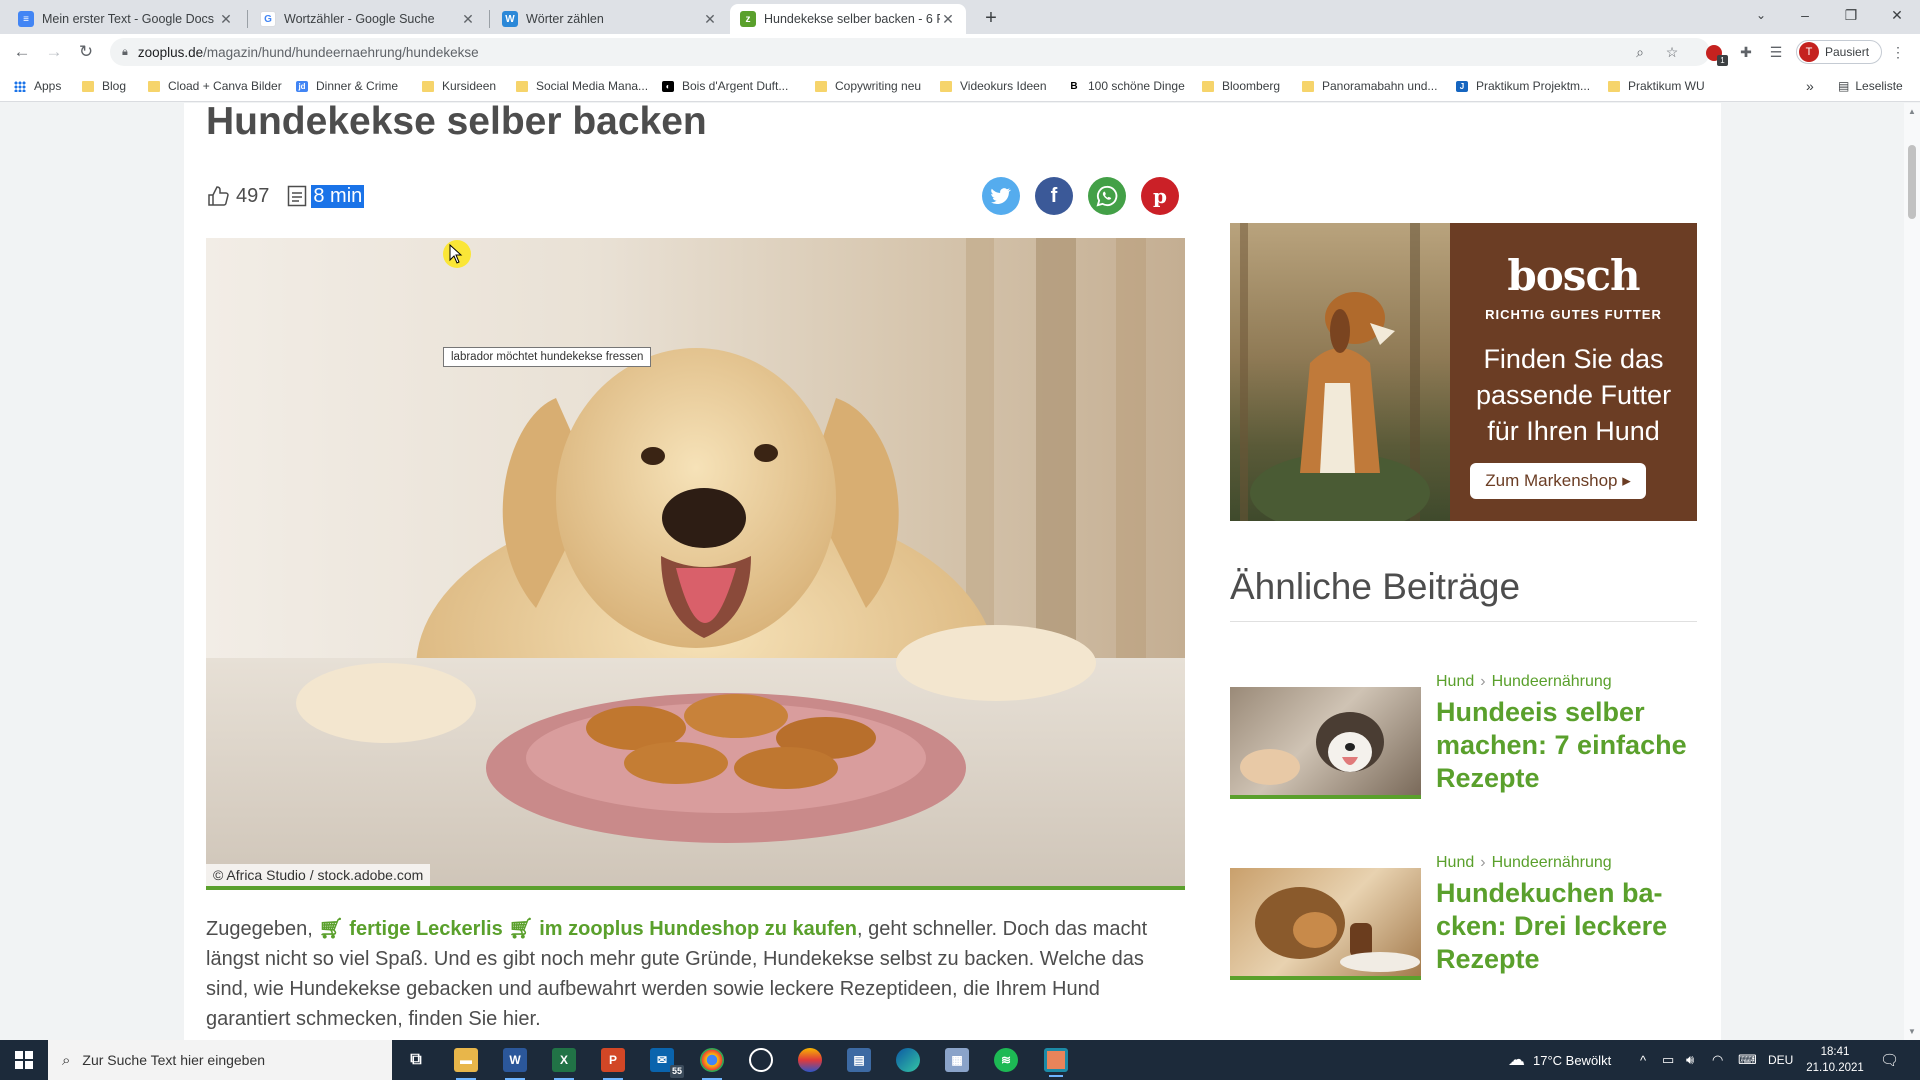 The width and height of the screenshot is (1920, 1080). Describe the element at coordinates (667, 1063) in the screenshot. I see `mail-icon: ✉ 55` at that location.